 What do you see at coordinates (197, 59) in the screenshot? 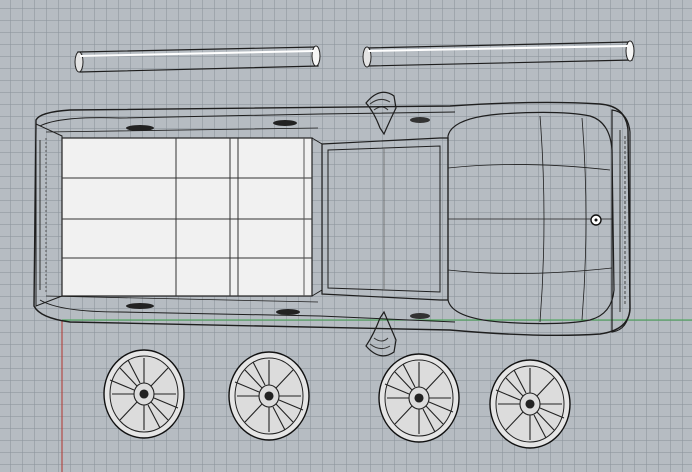
I see `exhaust-pipe-left` at bounding box center [197, 59].